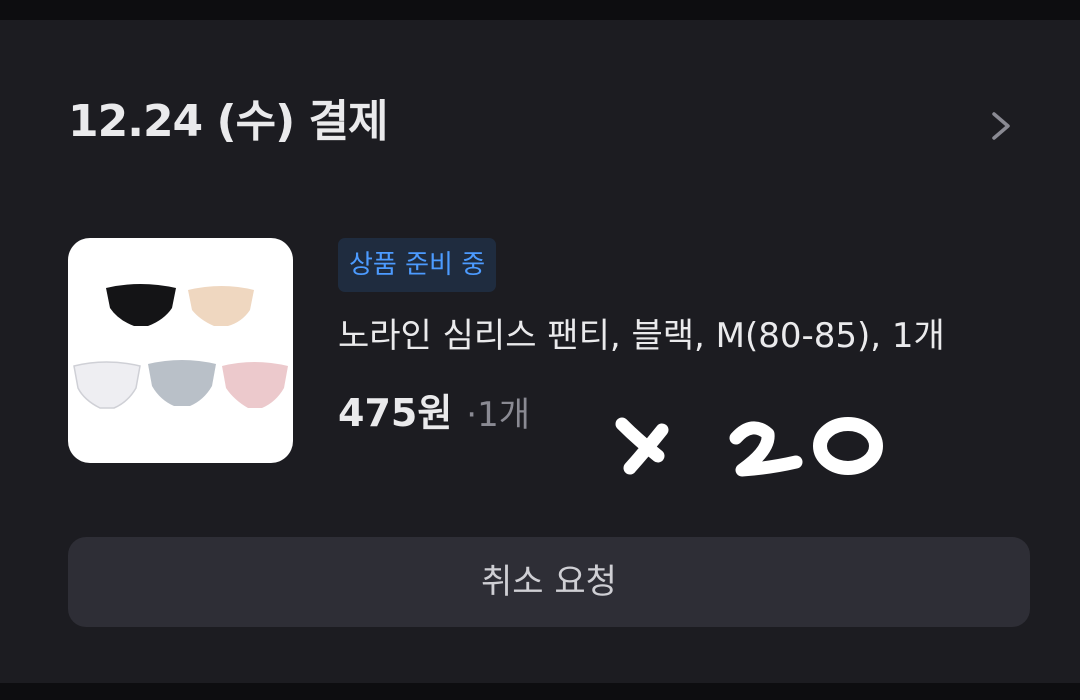 Image resolution: width=1080 pixels, height=700 pixels. I want to click on product-beige-brief, so click(221, 306).